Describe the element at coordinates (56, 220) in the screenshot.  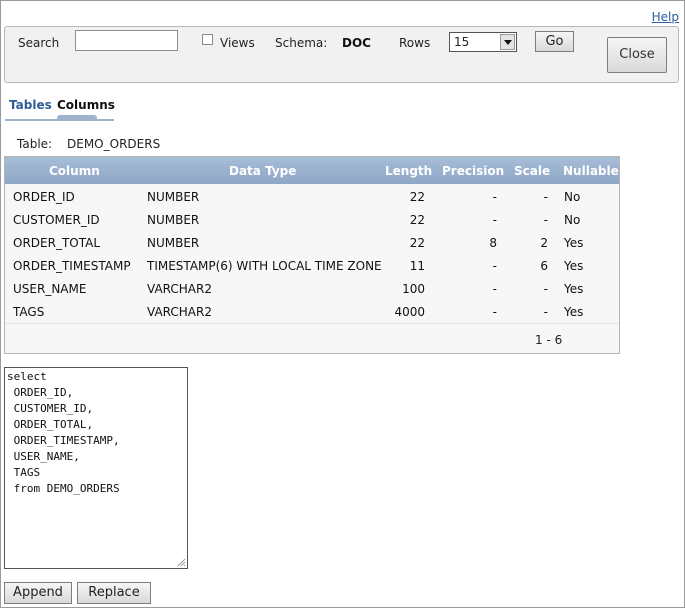
I see `cell-column: CUSTOMER_ID` at that location.